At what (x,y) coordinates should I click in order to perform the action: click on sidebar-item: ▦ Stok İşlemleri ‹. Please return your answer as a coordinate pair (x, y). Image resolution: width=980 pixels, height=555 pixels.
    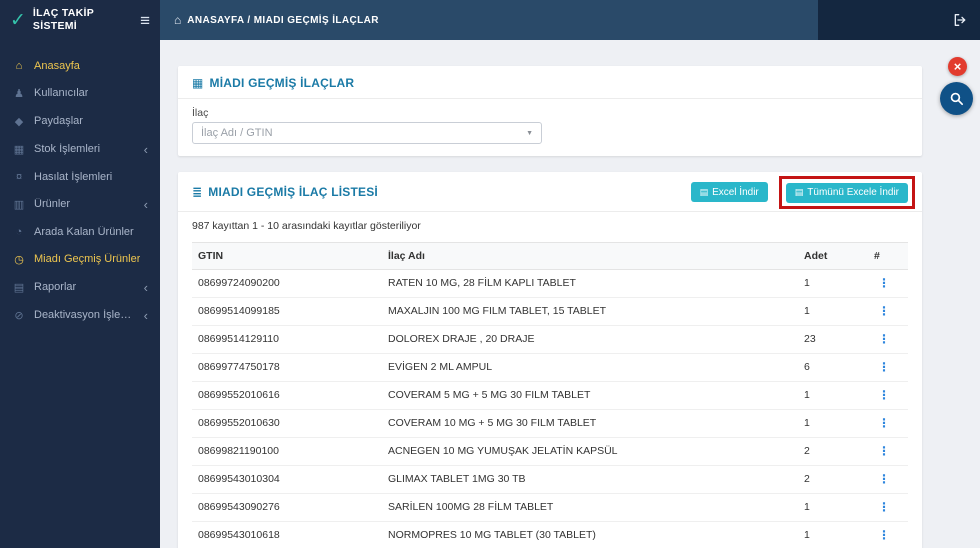
    Looking at the image, I should click on (80, 149).